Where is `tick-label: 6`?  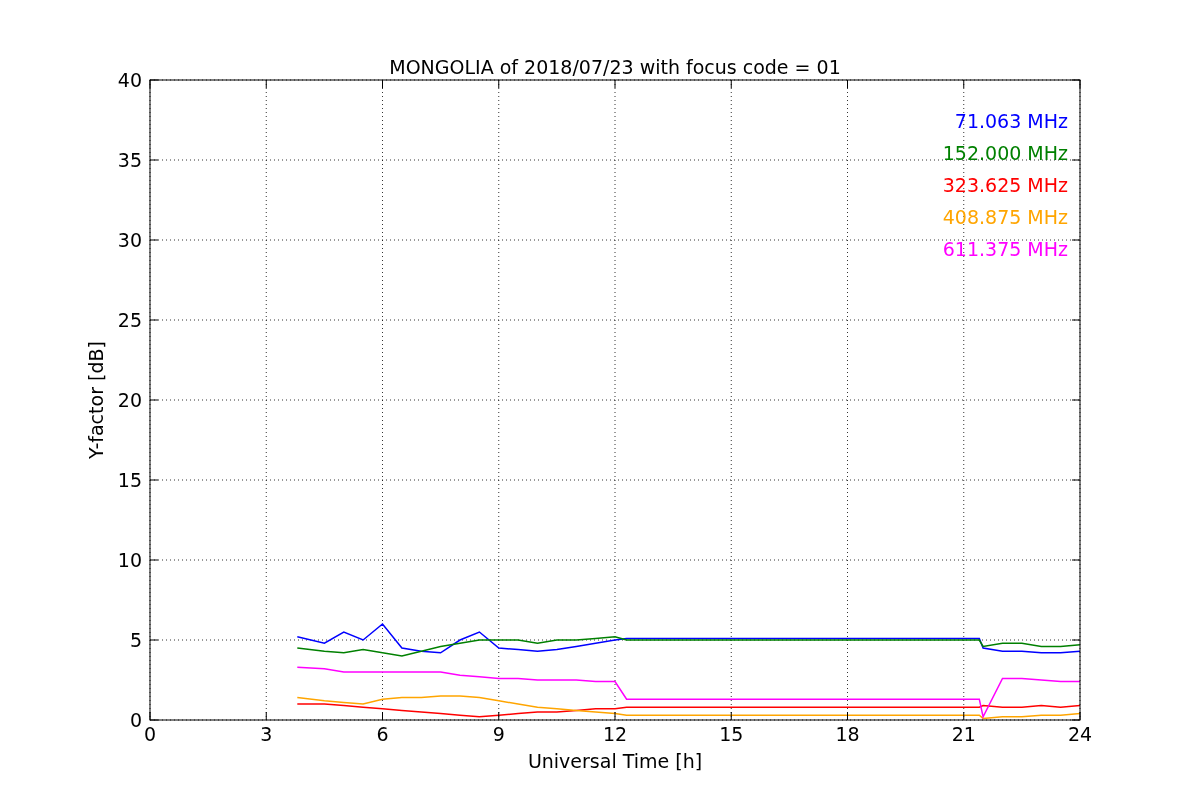 tick-label: 6 is located at coordinates (382, 734).